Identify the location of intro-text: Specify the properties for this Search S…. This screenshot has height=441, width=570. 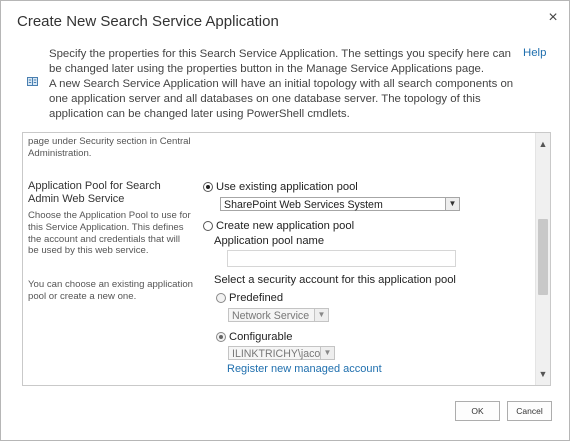
(283, 84).